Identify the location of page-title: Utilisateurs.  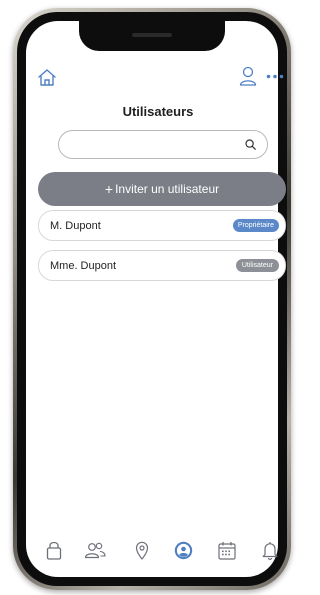
(158, 111).